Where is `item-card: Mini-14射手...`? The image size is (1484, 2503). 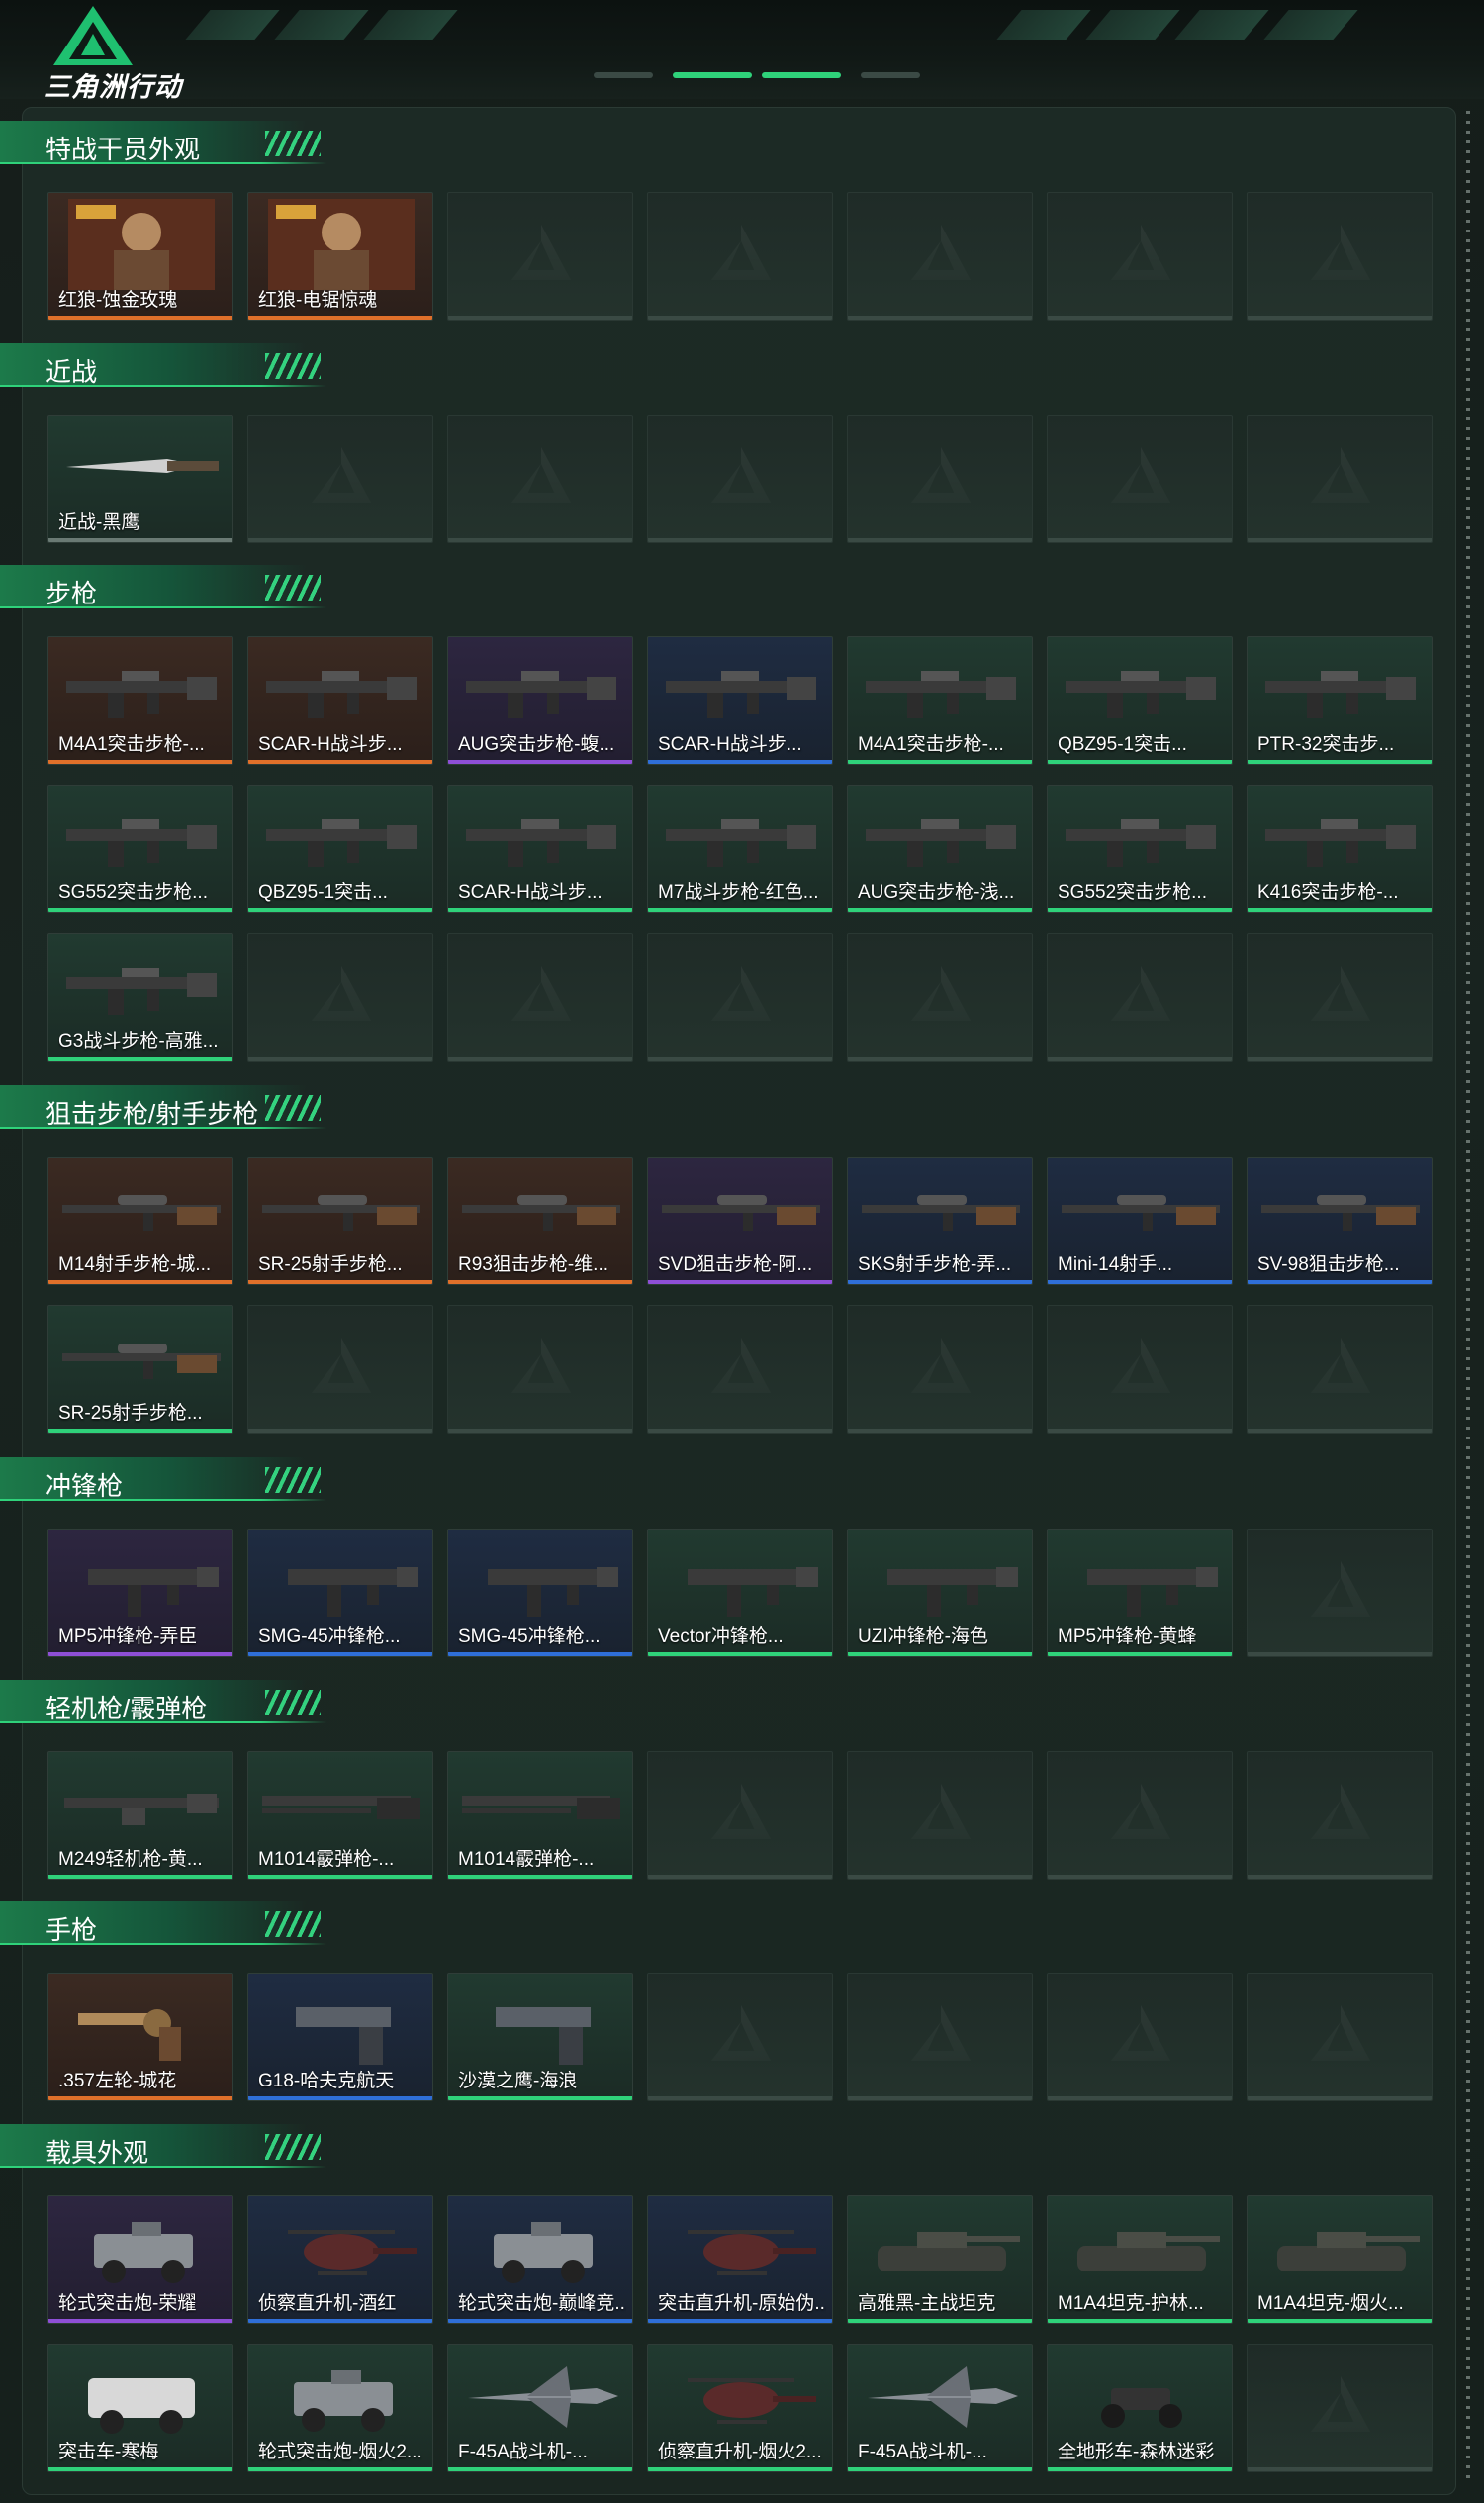 item-card: Mini-14射手... is located at coordinates (1140, 1221).